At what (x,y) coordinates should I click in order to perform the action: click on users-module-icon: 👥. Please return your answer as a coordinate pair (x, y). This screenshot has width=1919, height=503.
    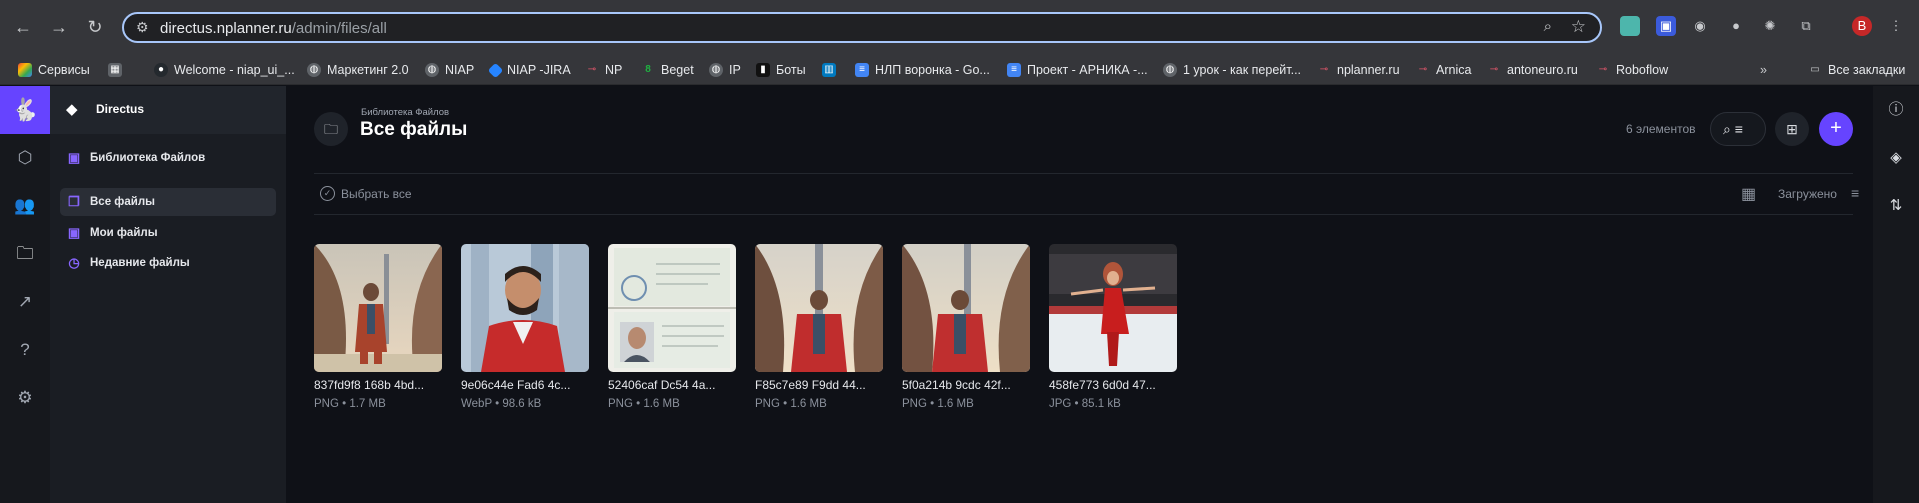
    Looking at the image, I should click on (25, 206).